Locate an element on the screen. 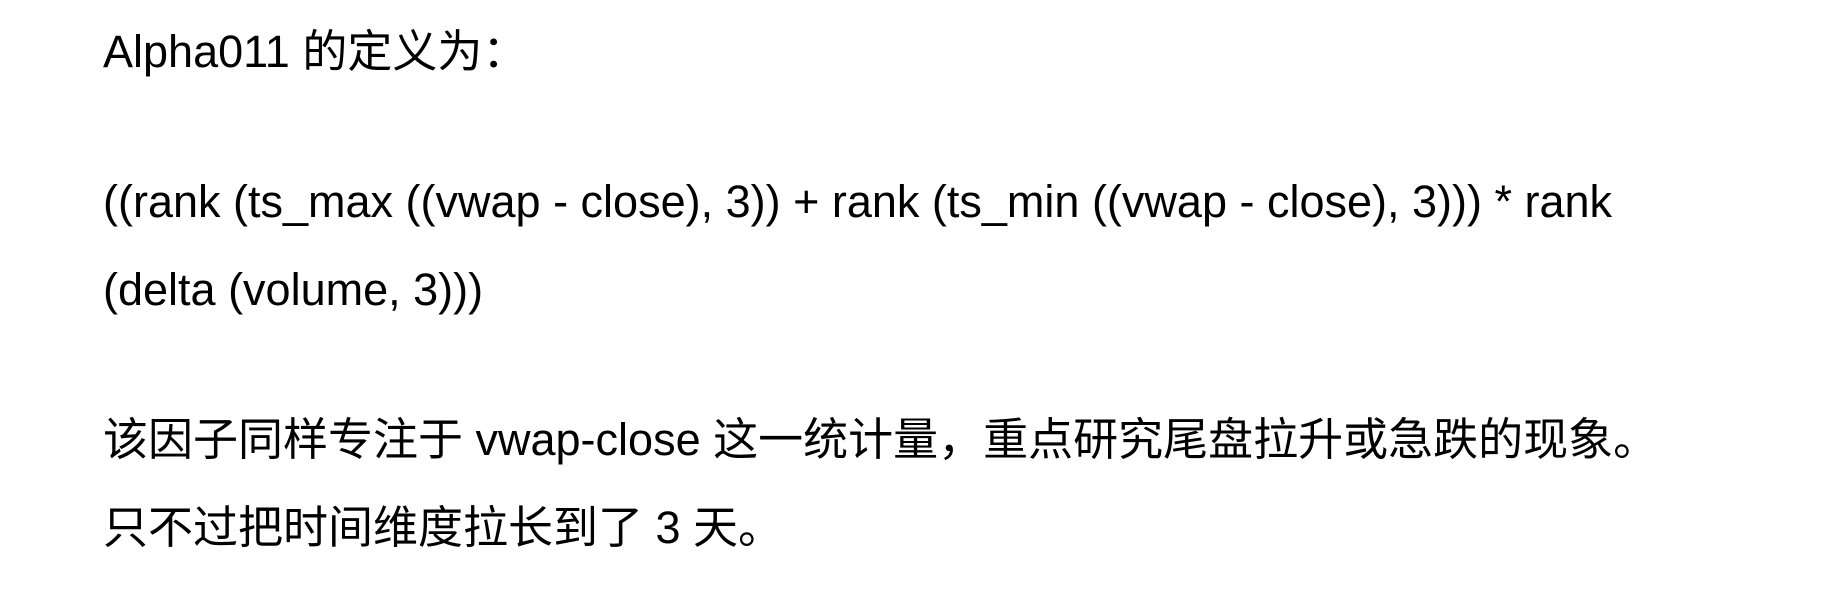 This screenshot has height=594, width=1824. description-line-2: 只不过把时间维度拉长到了 3 天。 is located at coordinates (443, 527).